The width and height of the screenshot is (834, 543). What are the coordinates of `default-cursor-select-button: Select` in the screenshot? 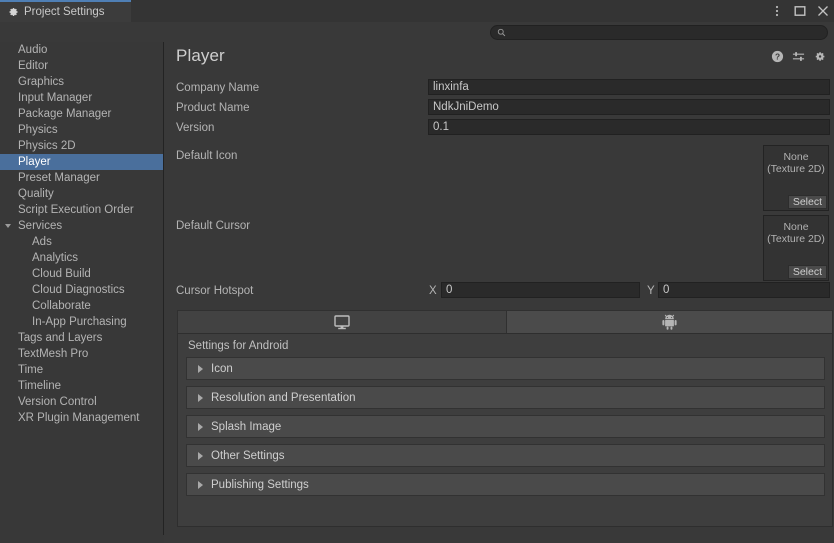 It's located at (807, 272).